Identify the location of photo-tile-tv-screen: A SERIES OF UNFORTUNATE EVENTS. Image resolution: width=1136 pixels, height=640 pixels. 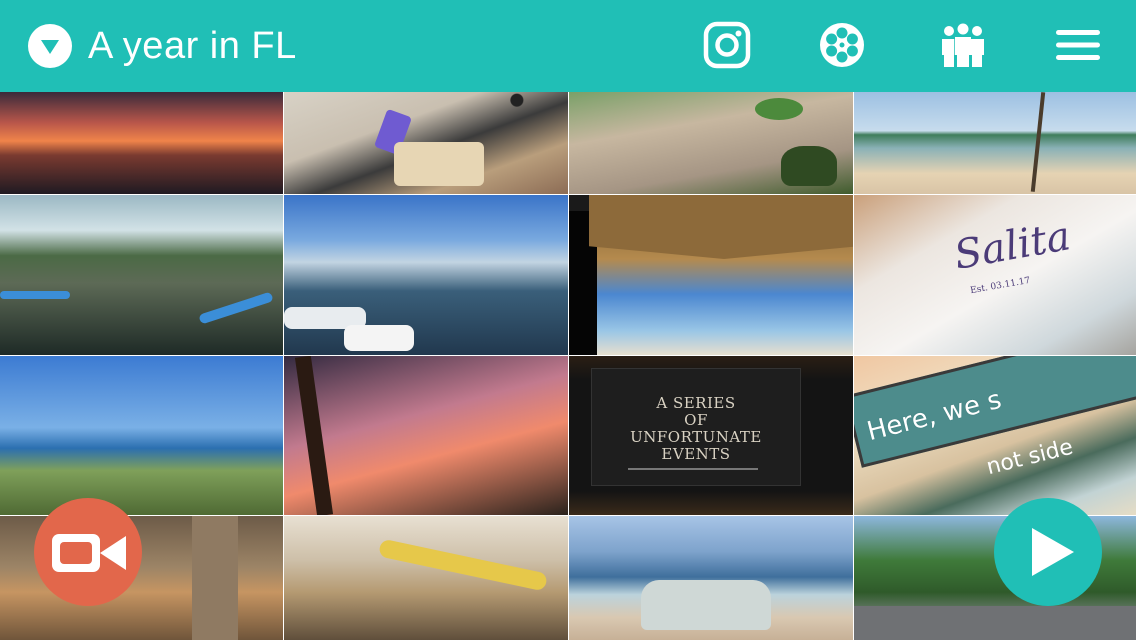
(711, 435).